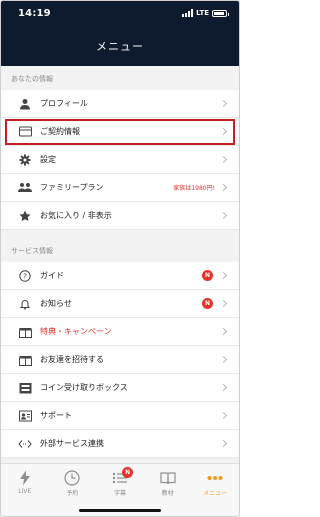 The image size is (320, 517). I want to click on menu-item: コイン受け取りボックス, so click(120, 388).